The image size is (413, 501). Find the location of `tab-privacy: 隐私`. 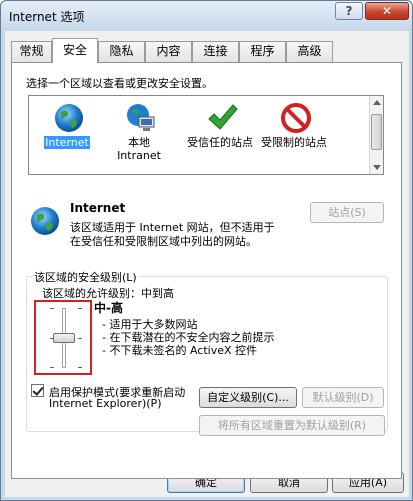

tab-privacy: 隐私 is located at coordinates (121, 51).